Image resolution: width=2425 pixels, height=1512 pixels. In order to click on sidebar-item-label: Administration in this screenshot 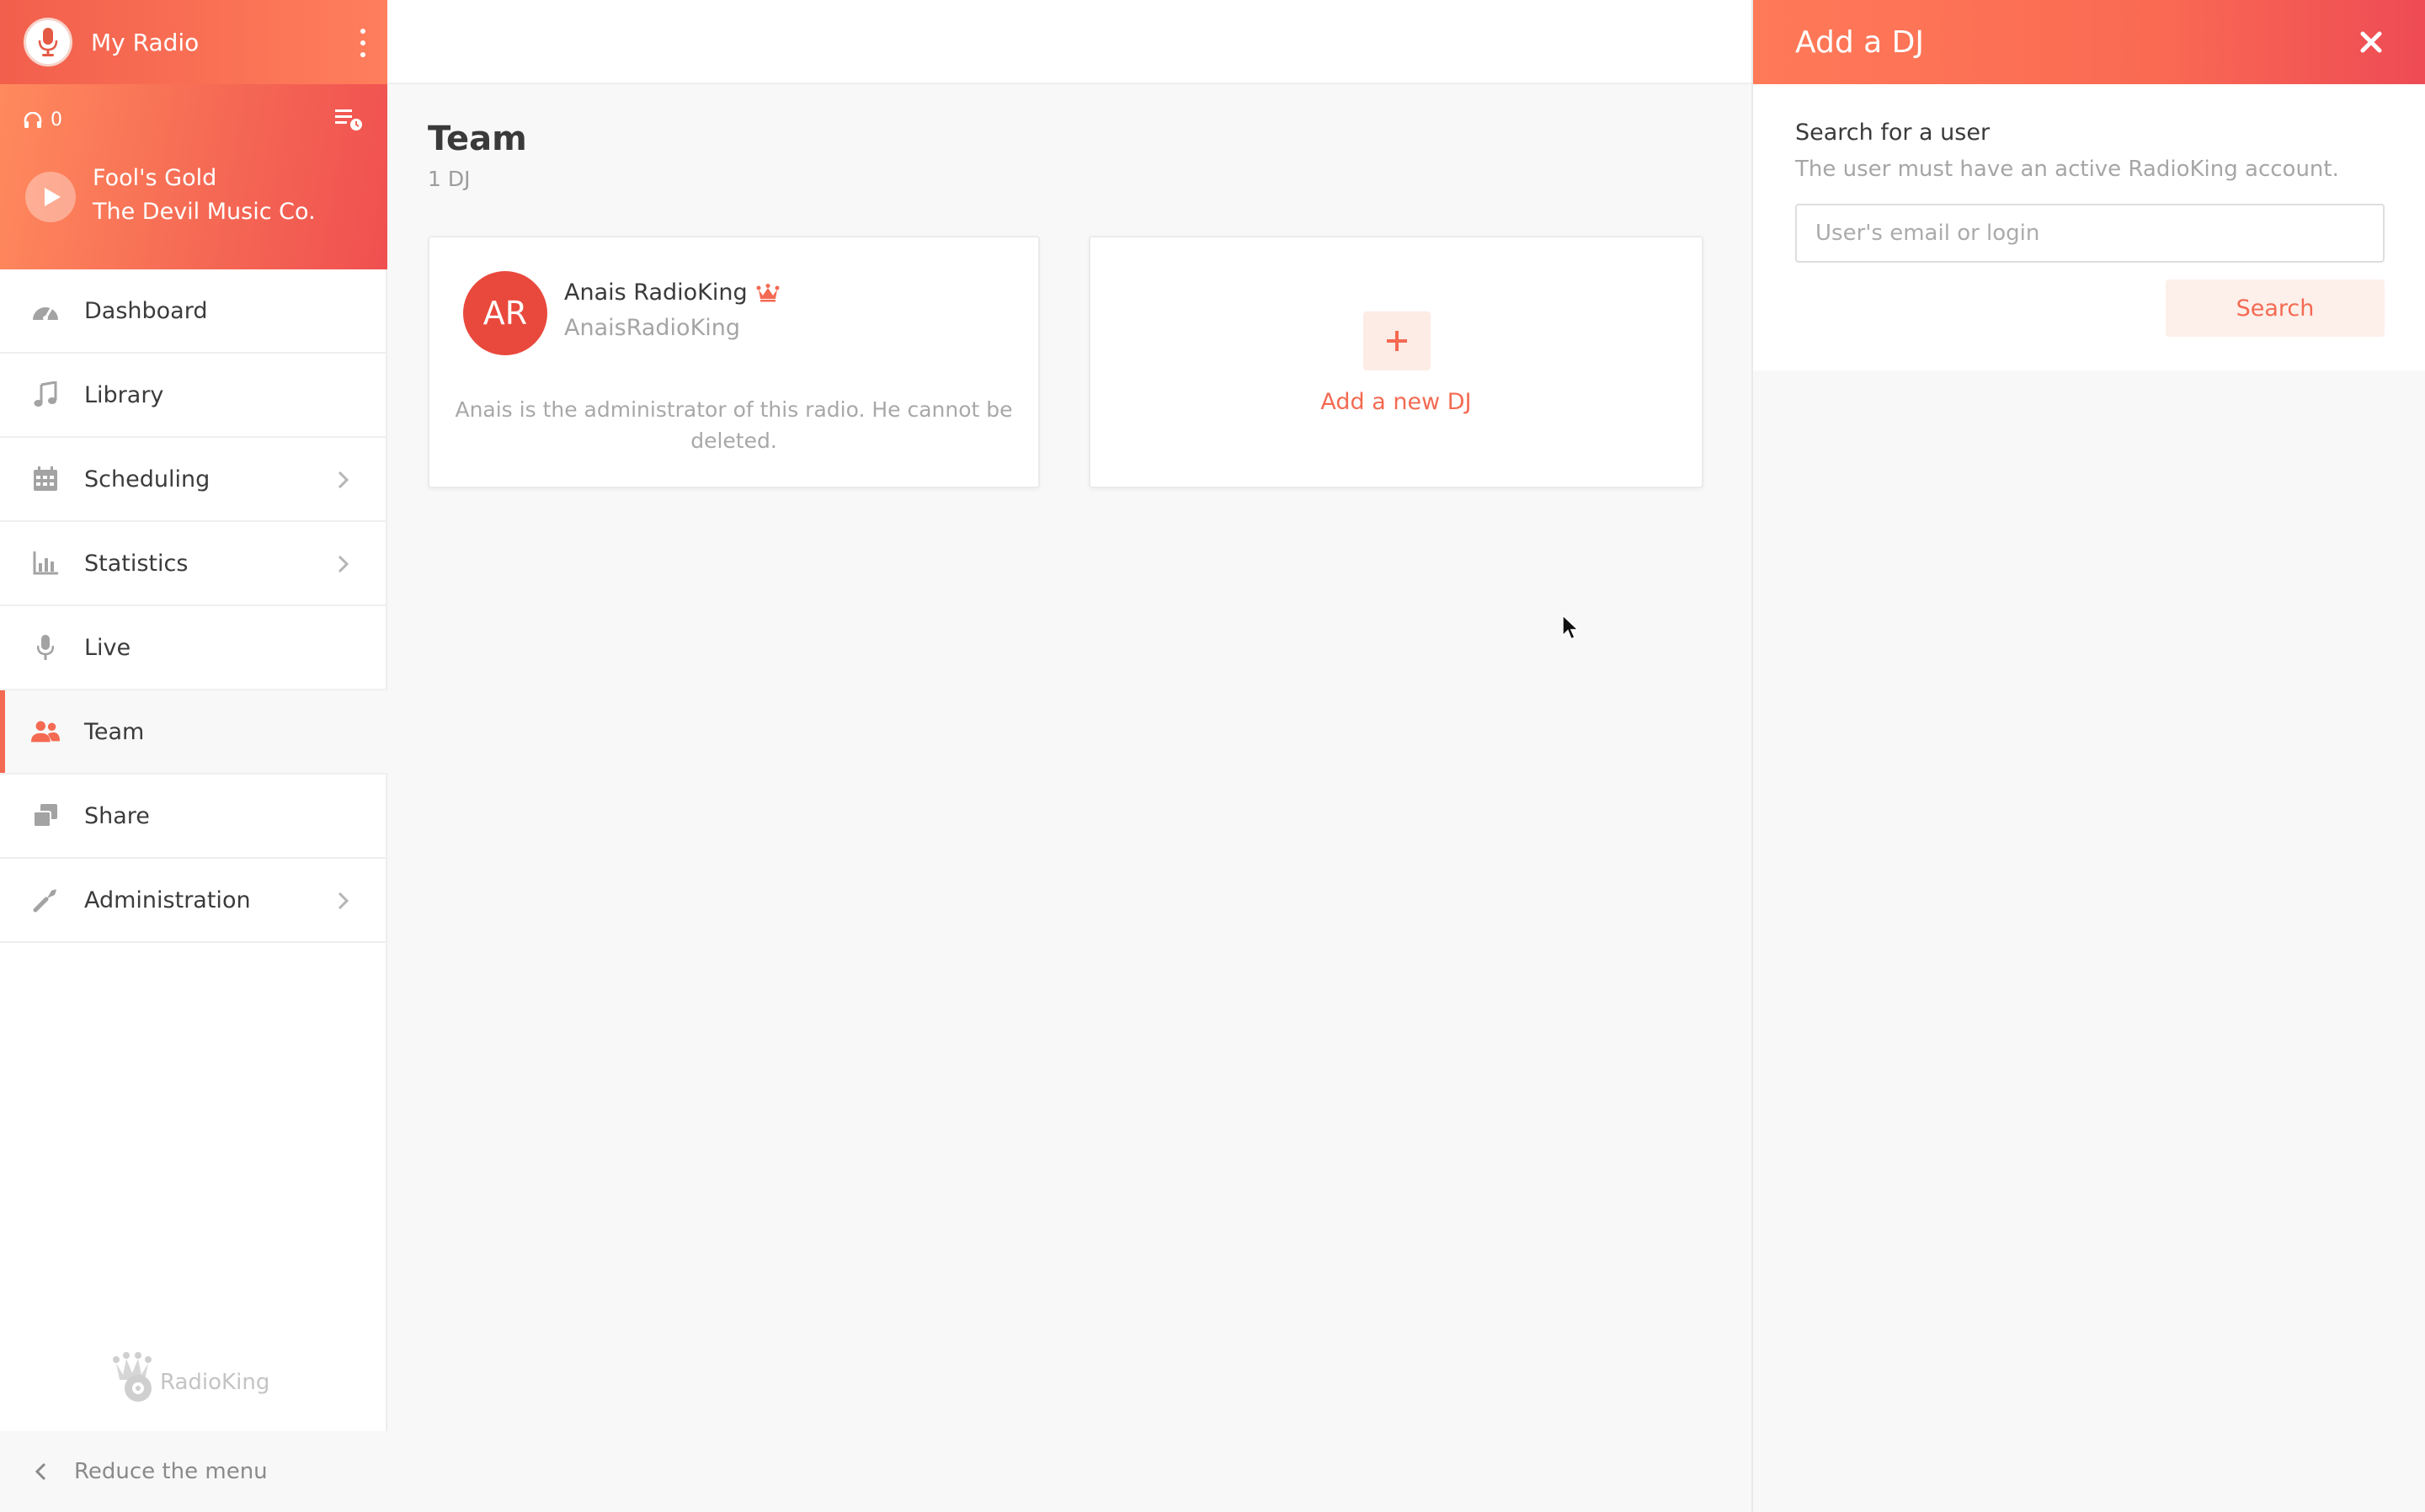, I will do `click(167, 899)`.